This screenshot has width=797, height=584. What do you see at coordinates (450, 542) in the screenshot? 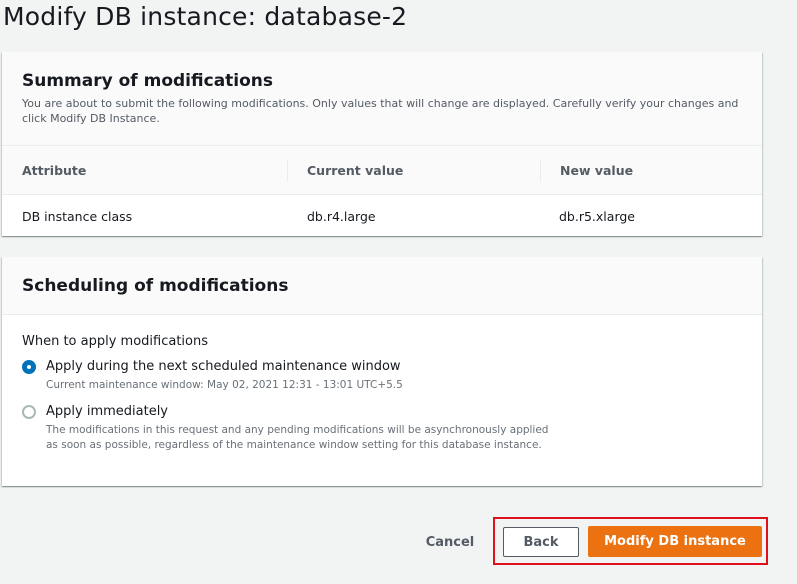
I see `cancel-button: Cancel` at bounding box center [450, 542].